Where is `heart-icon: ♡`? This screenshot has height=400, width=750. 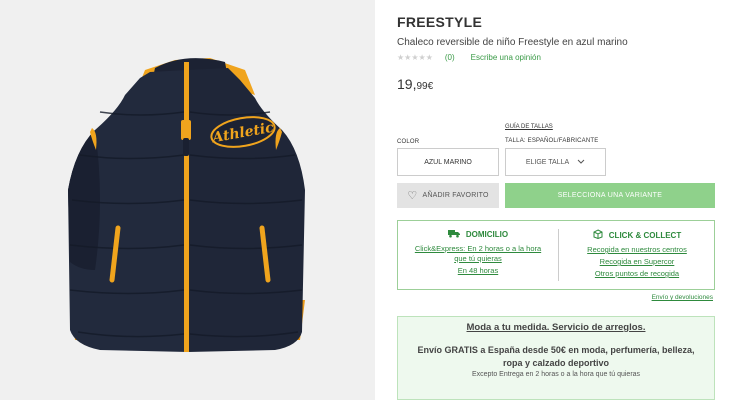 heart-icon: ♡ is located at coordinates (412, 196).